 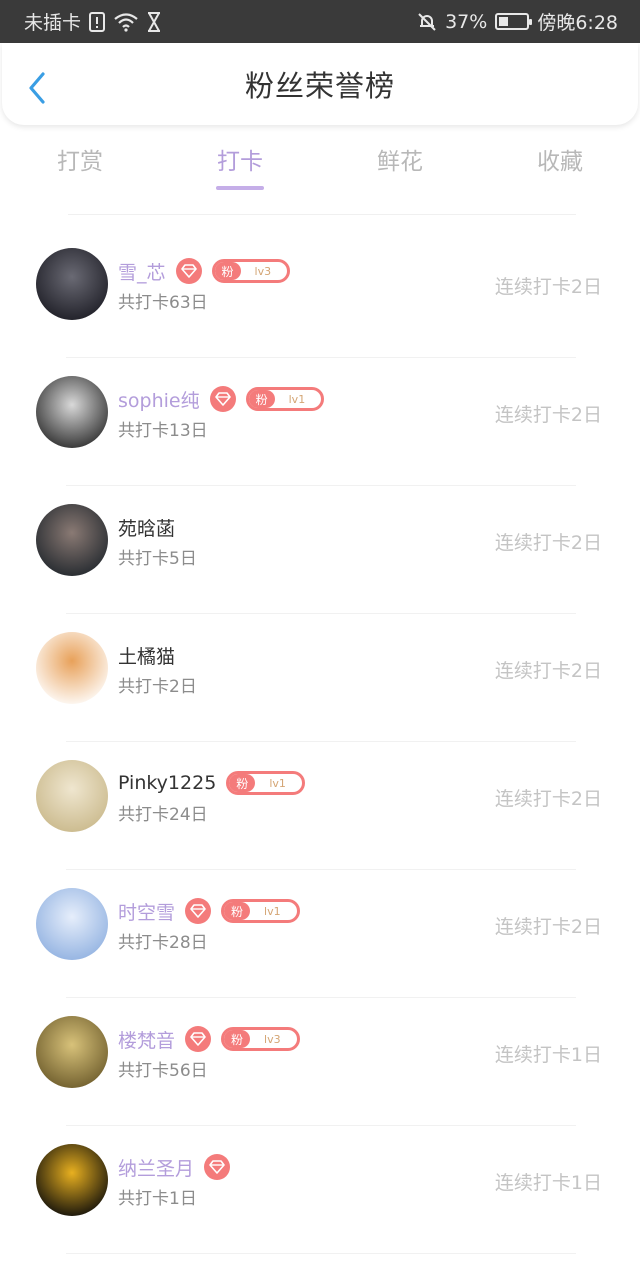 I want to click on user-info: 雪_芯 粉 lv3 共打卡63日, so click(x=204, y=284).